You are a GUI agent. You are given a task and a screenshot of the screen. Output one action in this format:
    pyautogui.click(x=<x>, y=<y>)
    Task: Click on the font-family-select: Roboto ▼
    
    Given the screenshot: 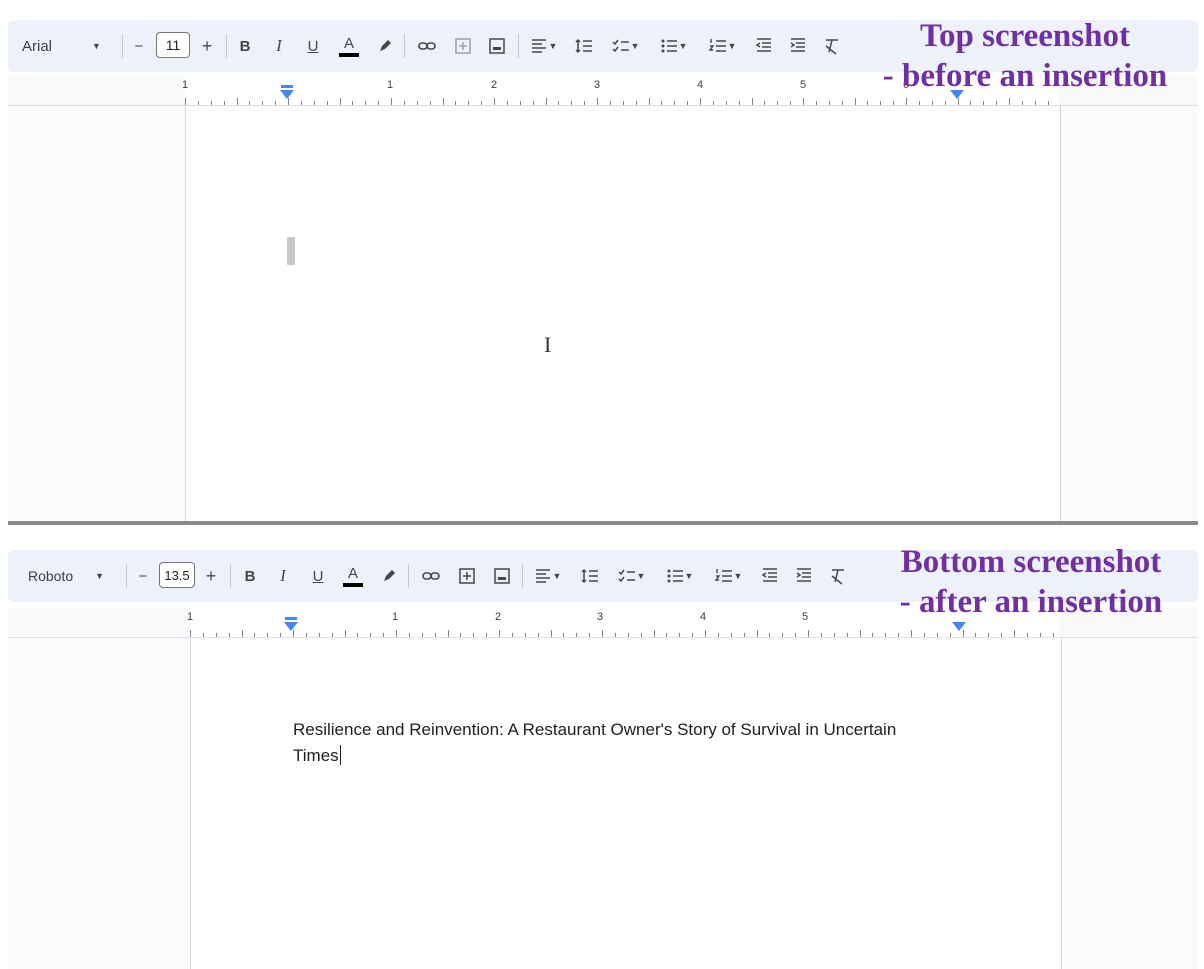 What is the action you would take?
    pyautogui.click(x=74, y=576)
    